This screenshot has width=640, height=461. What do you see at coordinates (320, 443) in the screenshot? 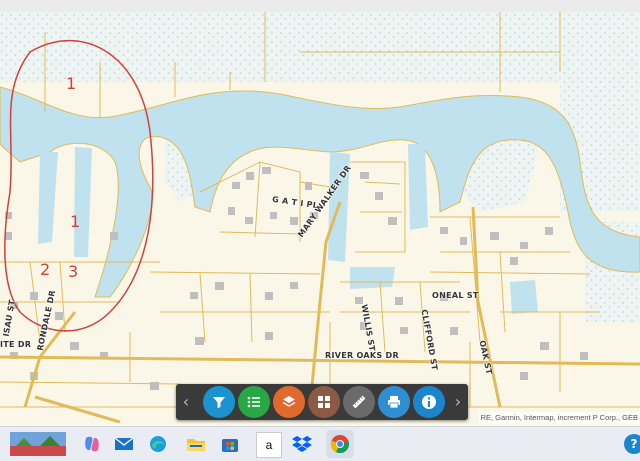
I see `taskbar: a ?` at bounding box center [320, 443].